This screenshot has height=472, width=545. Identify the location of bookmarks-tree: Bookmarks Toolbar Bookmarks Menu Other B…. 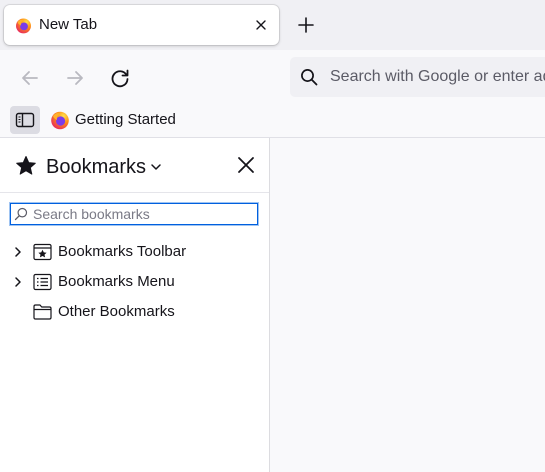
(134, 283).